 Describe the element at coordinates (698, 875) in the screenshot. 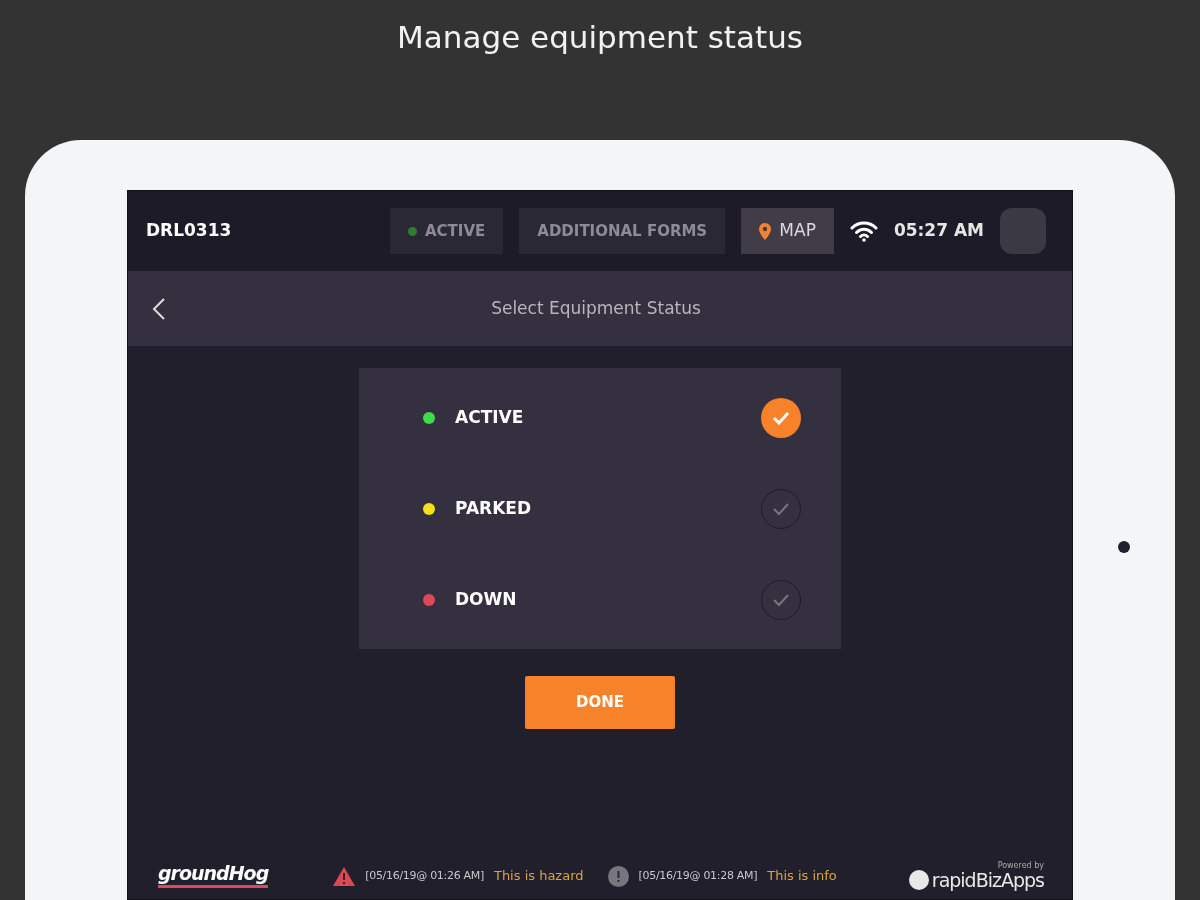

I see `alert-timestamp: [05/16/19@ 01:28 AM]` at that location.